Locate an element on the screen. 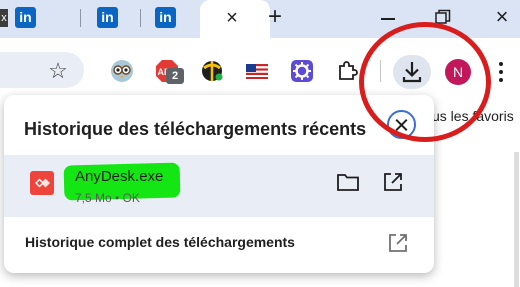  menu-dots-icon is located at coordinates (501, 72).